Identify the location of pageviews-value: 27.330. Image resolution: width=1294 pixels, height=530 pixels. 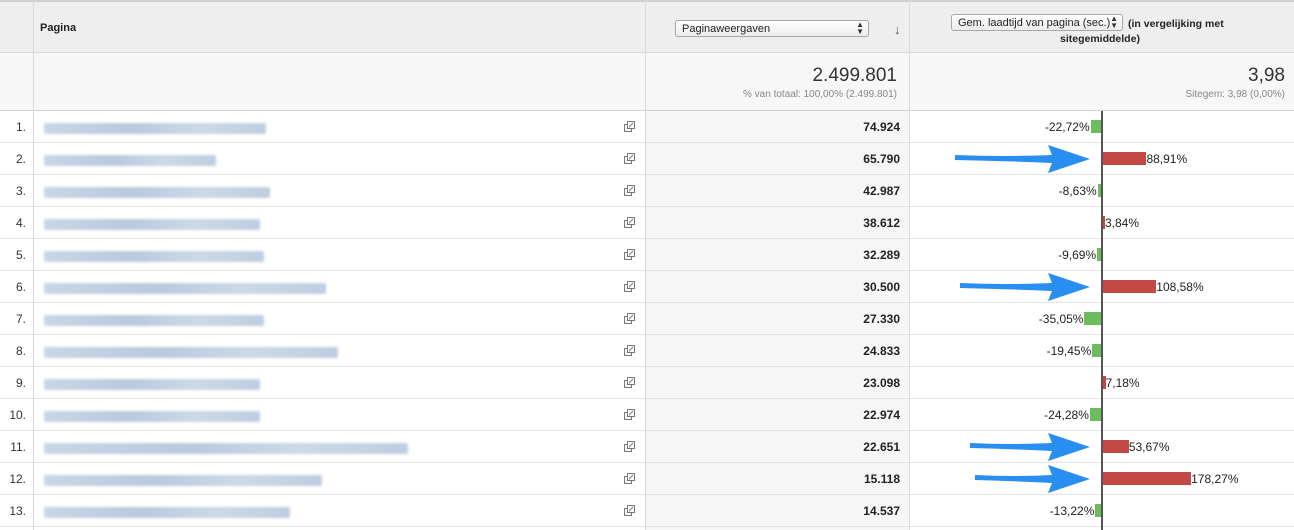
(881, 319).